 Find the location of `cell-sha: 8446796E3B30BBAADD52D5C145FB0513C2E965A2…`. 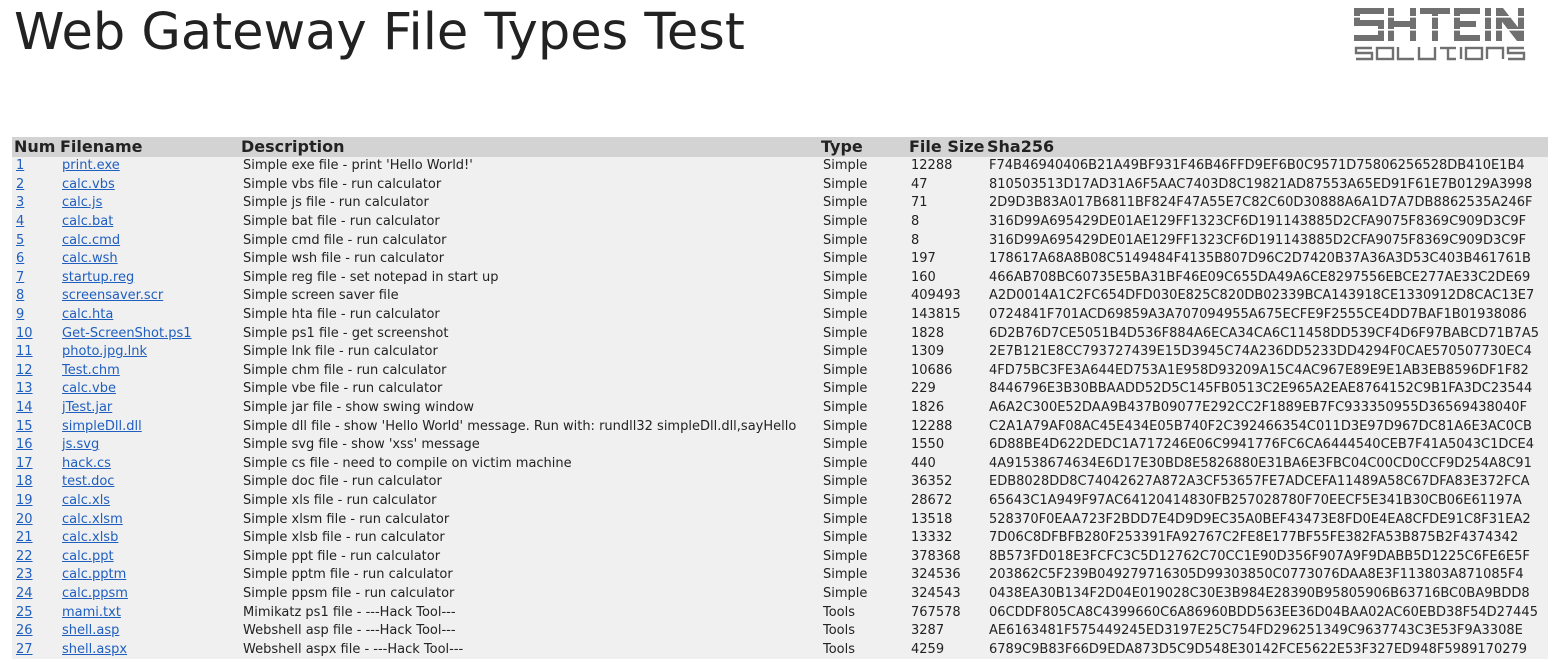

cell-sha: 8446796E3B30BBAADD52D5C145FB0513C2E965A2… is located at coordinates (1266, 389).